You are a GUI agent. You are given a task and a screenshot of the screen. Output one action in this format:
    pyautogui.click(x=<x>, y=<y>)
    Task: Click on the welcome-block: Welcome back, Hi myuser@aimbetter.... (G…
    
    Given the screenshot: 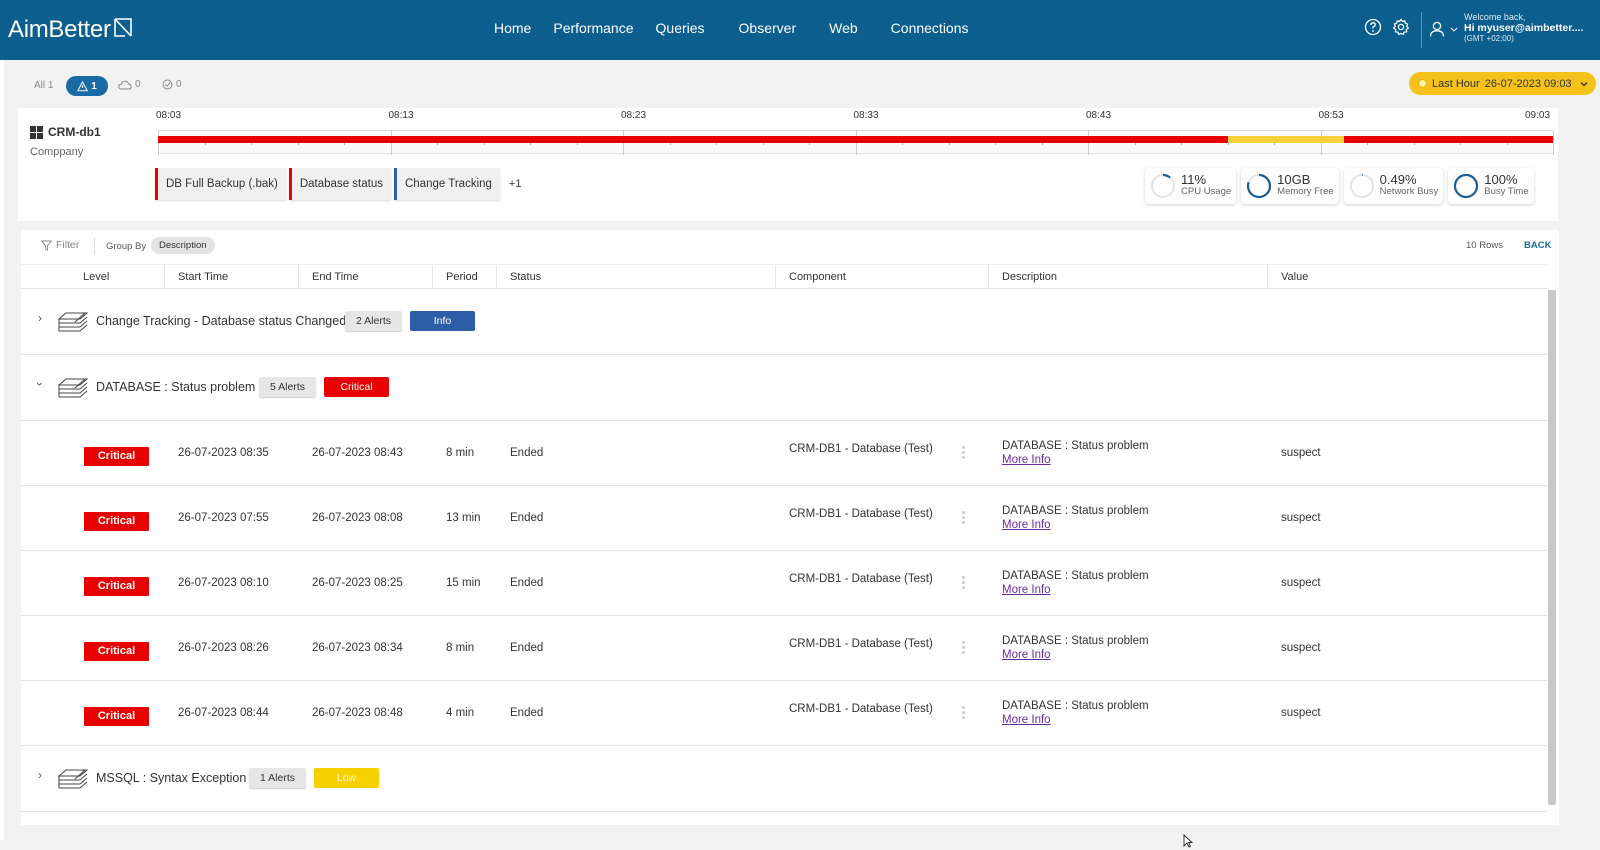 What is the action you would take?
    pyautogui.click(x=1523, y=28)
    